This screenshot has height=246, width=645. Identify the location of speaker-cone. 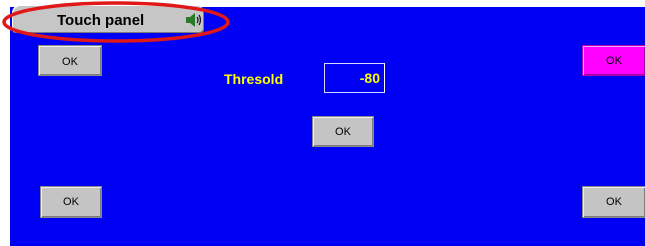
(192, 20).